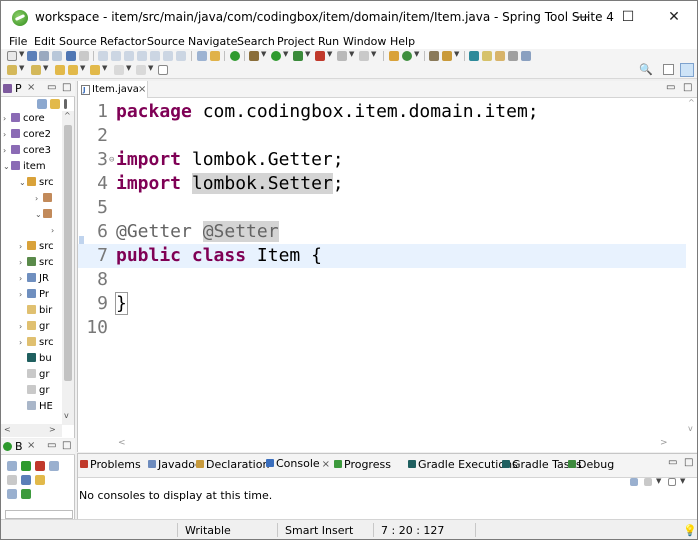 This screenshot has width=698, height=540. What do you see at coordinates (232, 464) in the screenshot?
I see `tab-declaration: Declaration` at bounding box center [232, 464].